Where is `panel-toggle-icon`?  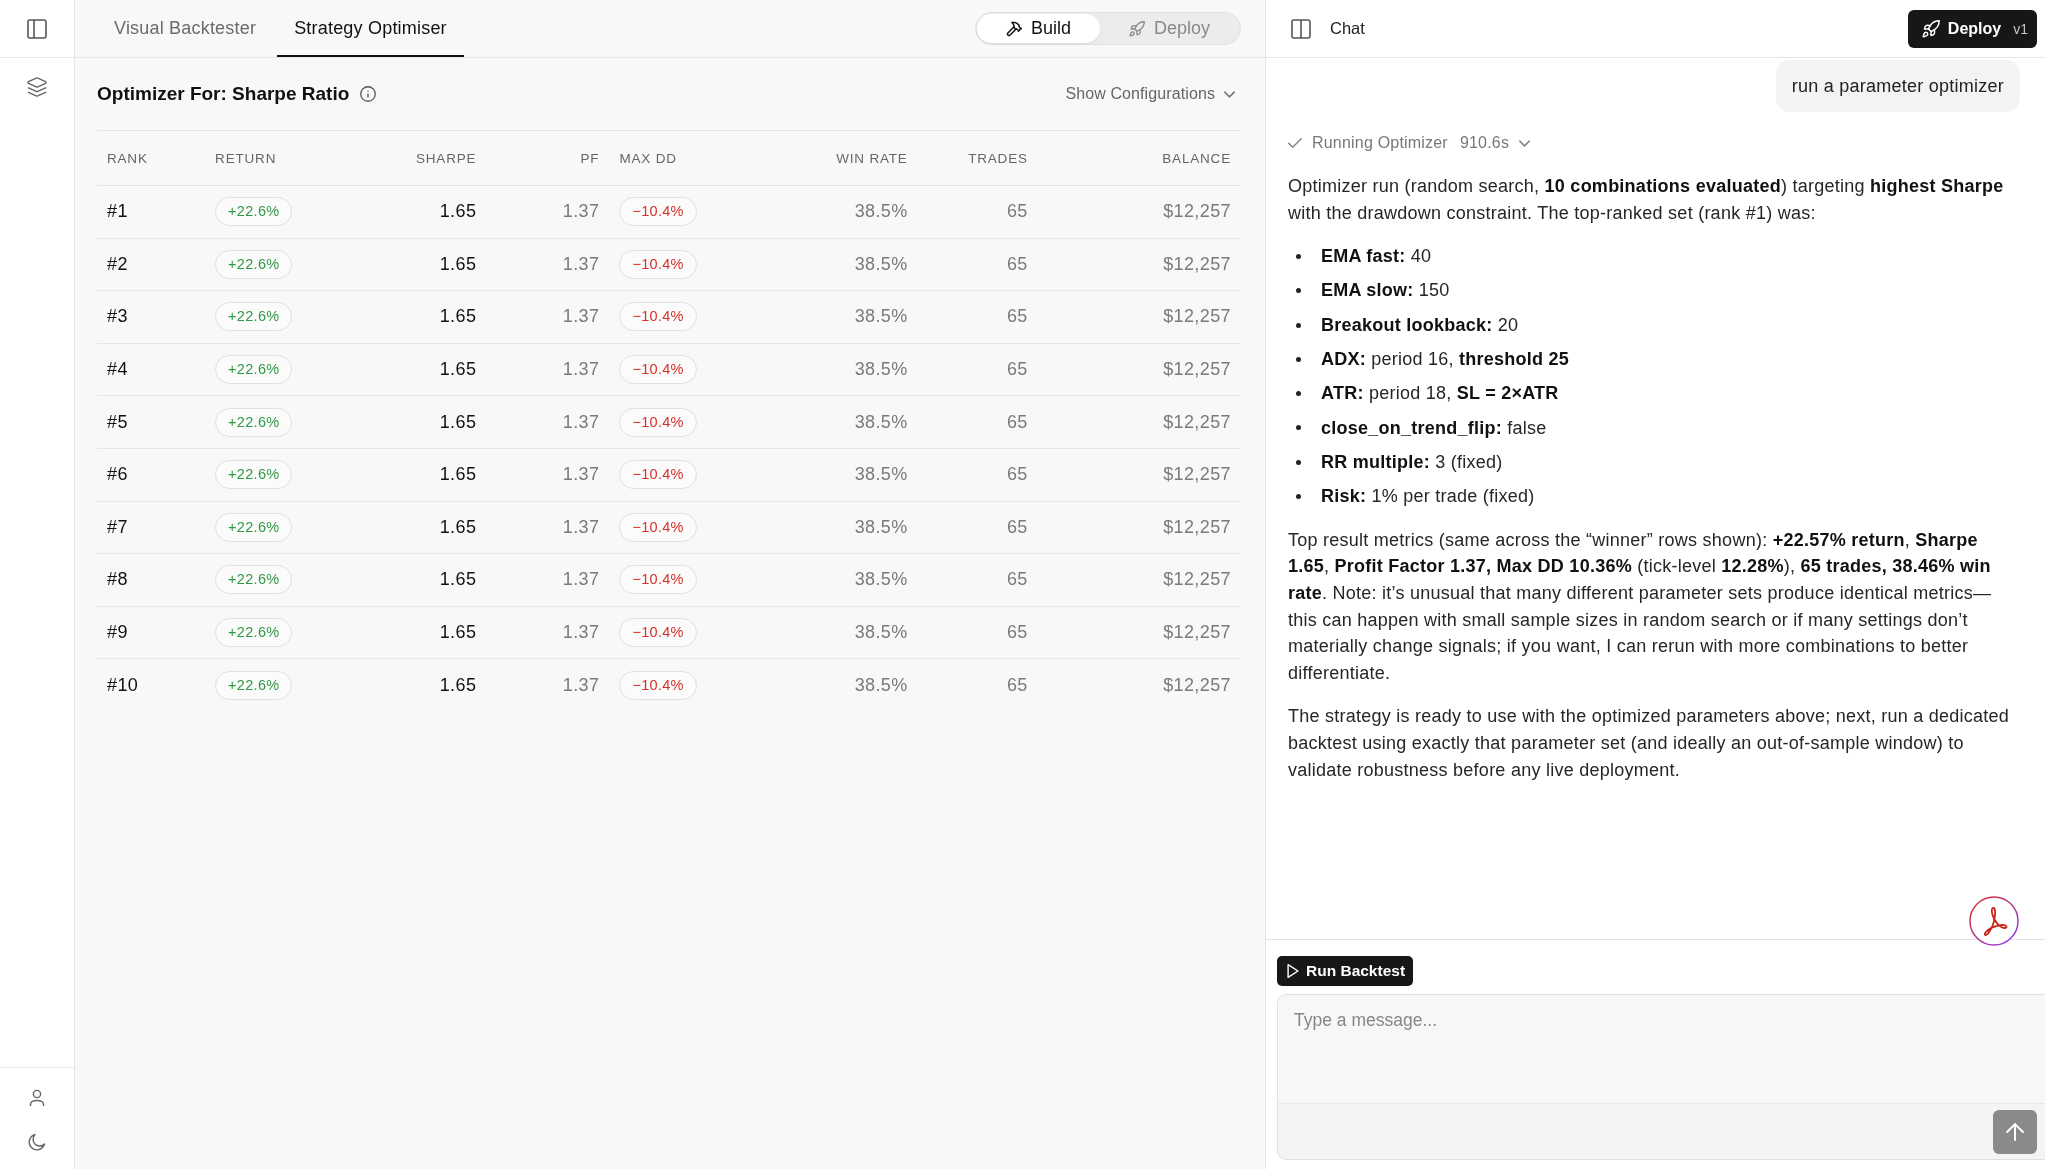
panel-toggle-icon is located at coordinates (1301, 28).